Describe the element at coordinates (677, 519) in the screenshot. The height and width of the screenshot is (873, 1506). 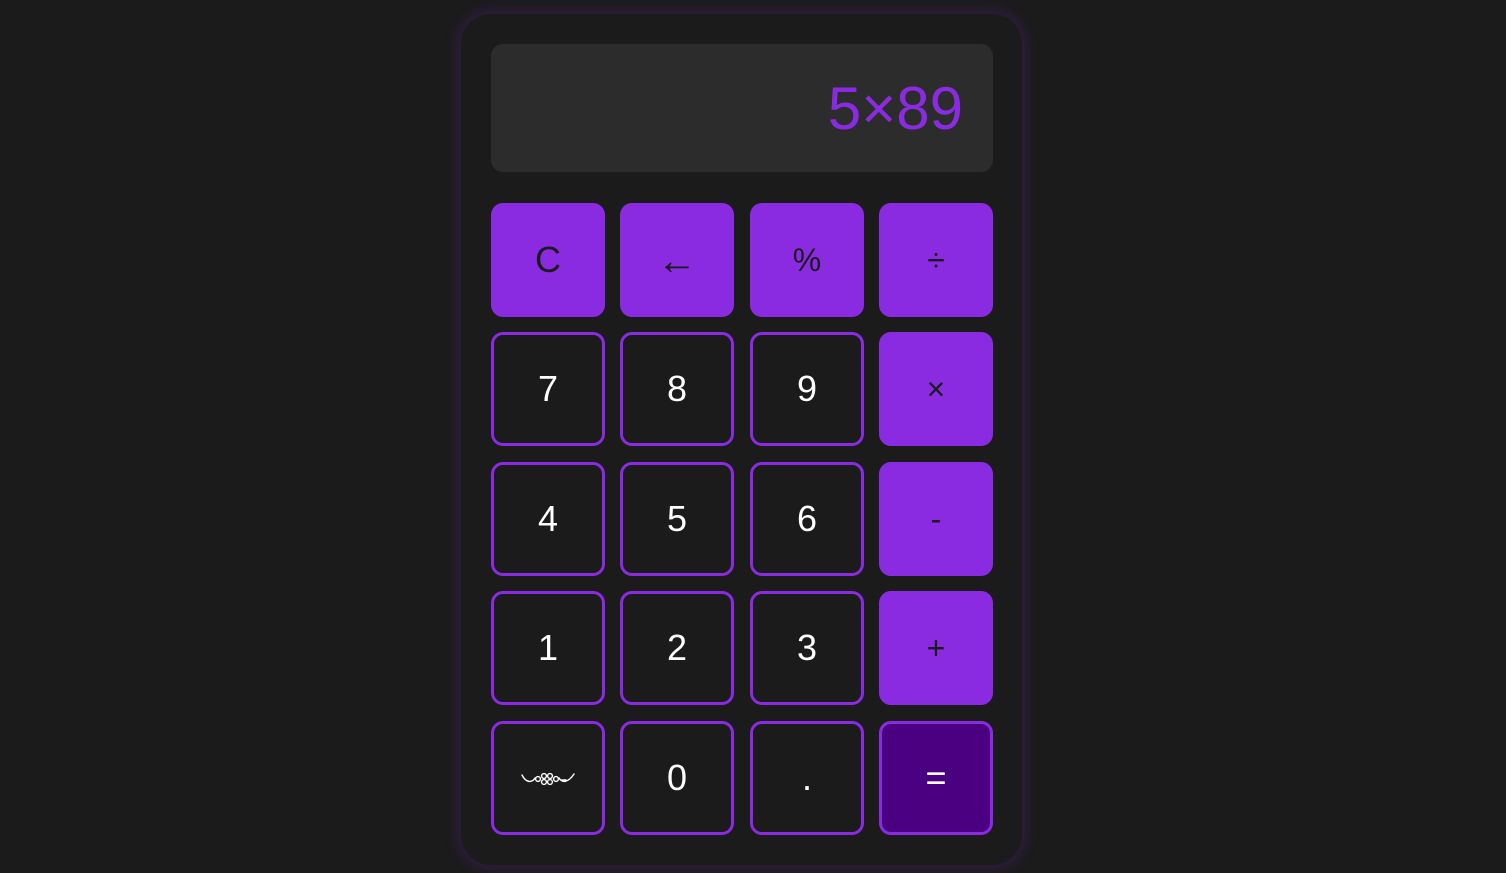
I see `digit-5-button: 5` at that location.